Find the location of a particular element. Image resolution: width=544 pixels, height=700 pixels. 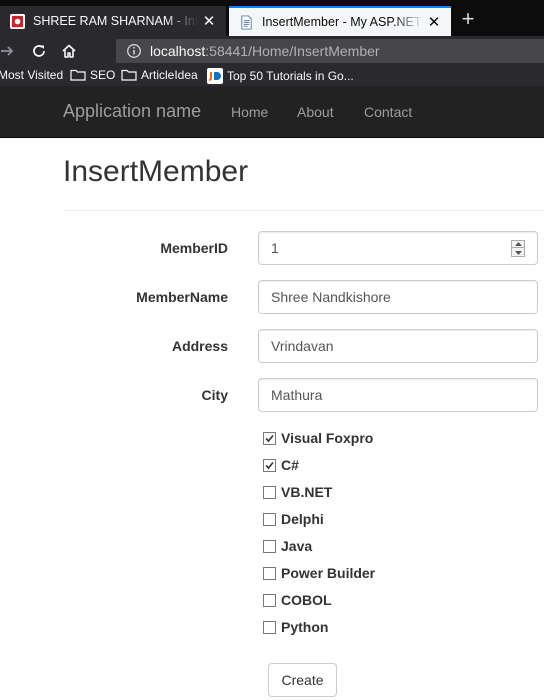

number-spinner is located at coordinates (518, 248).